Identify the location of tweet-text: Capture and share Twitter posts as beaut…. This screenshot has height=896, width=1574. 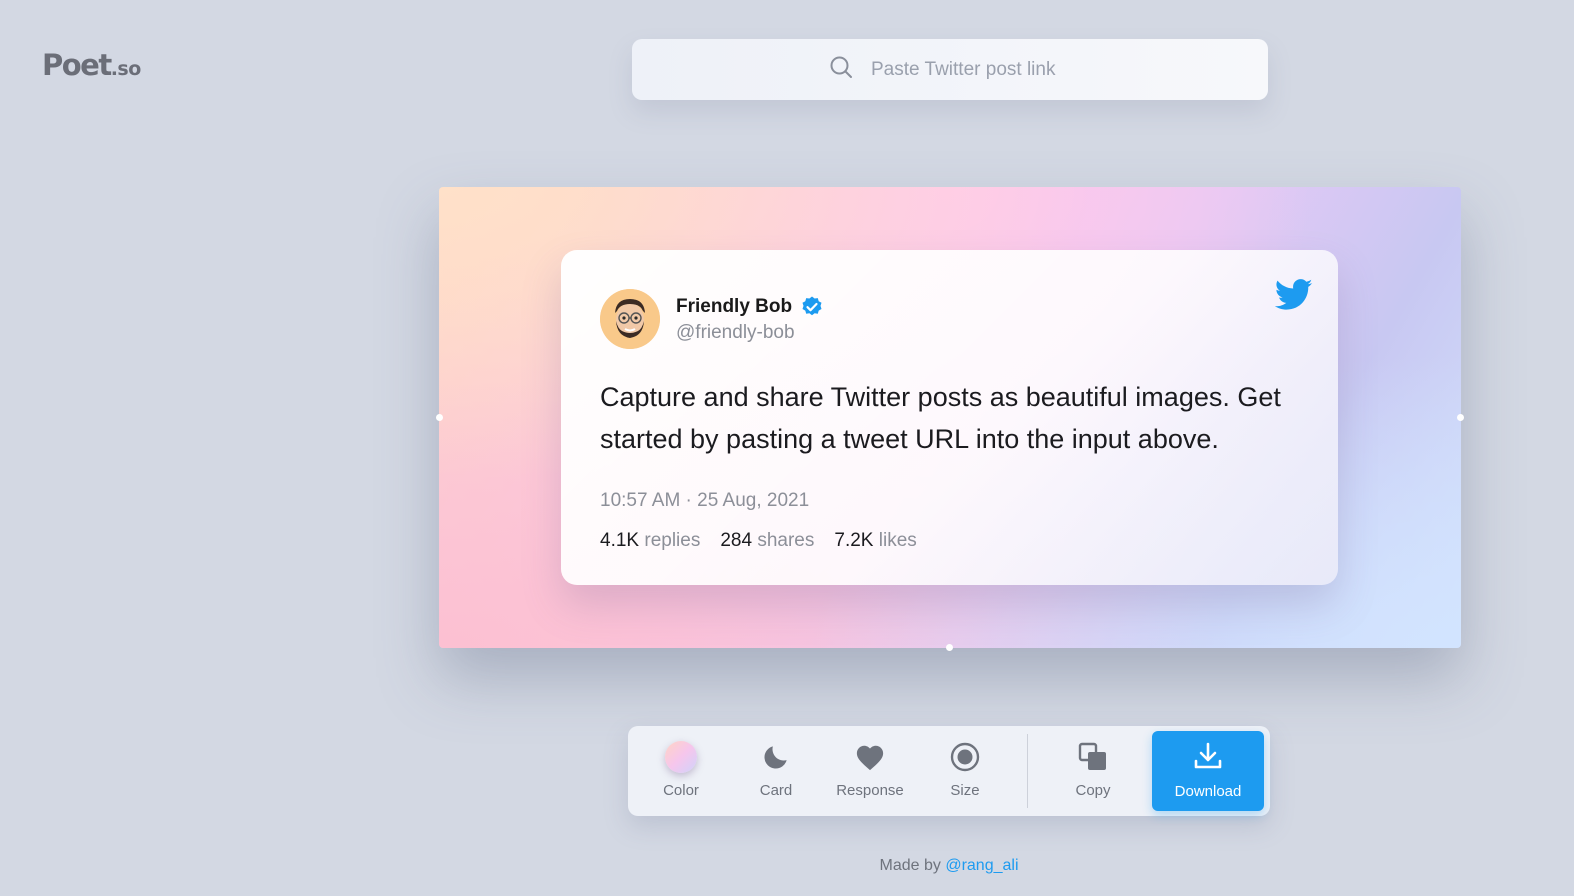
(940, 418).